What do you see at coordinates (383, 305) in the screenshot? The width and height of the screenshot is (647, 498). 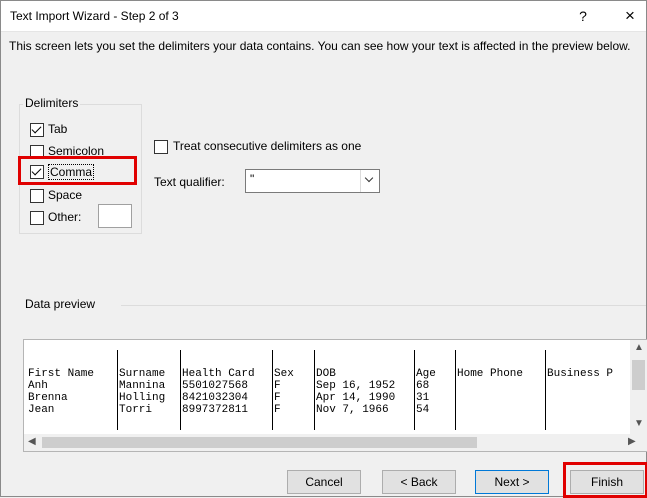 I see `data-preview-divider` at bounding box center [383, 305].